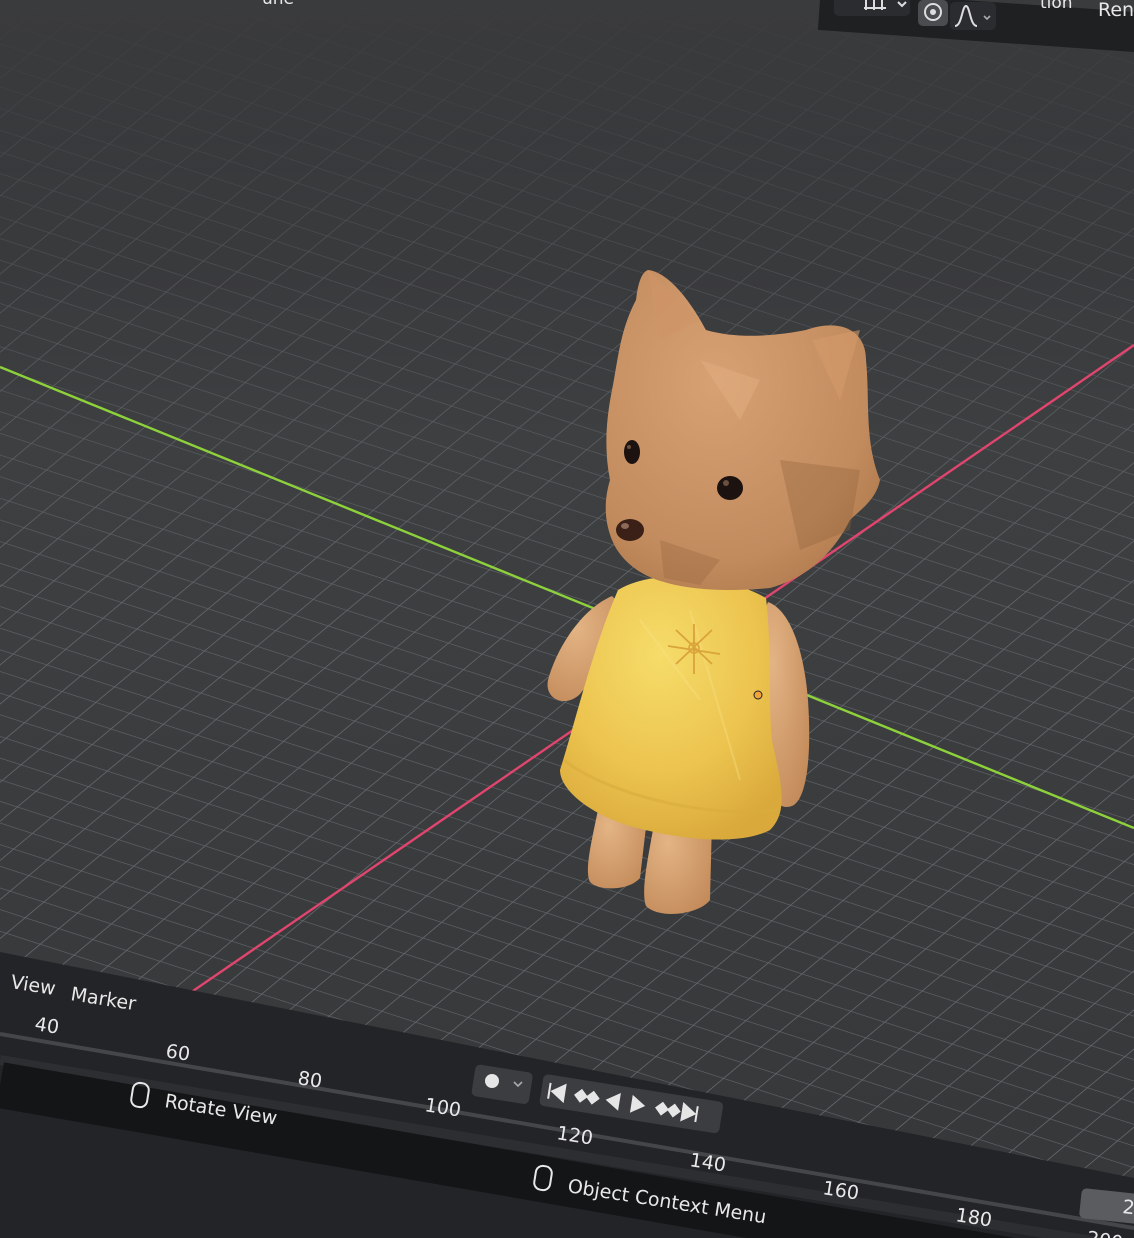  Describe the element at coordinates (1127, 1207) in the screenshot. I see `current-frame-partial: 2` at that location.